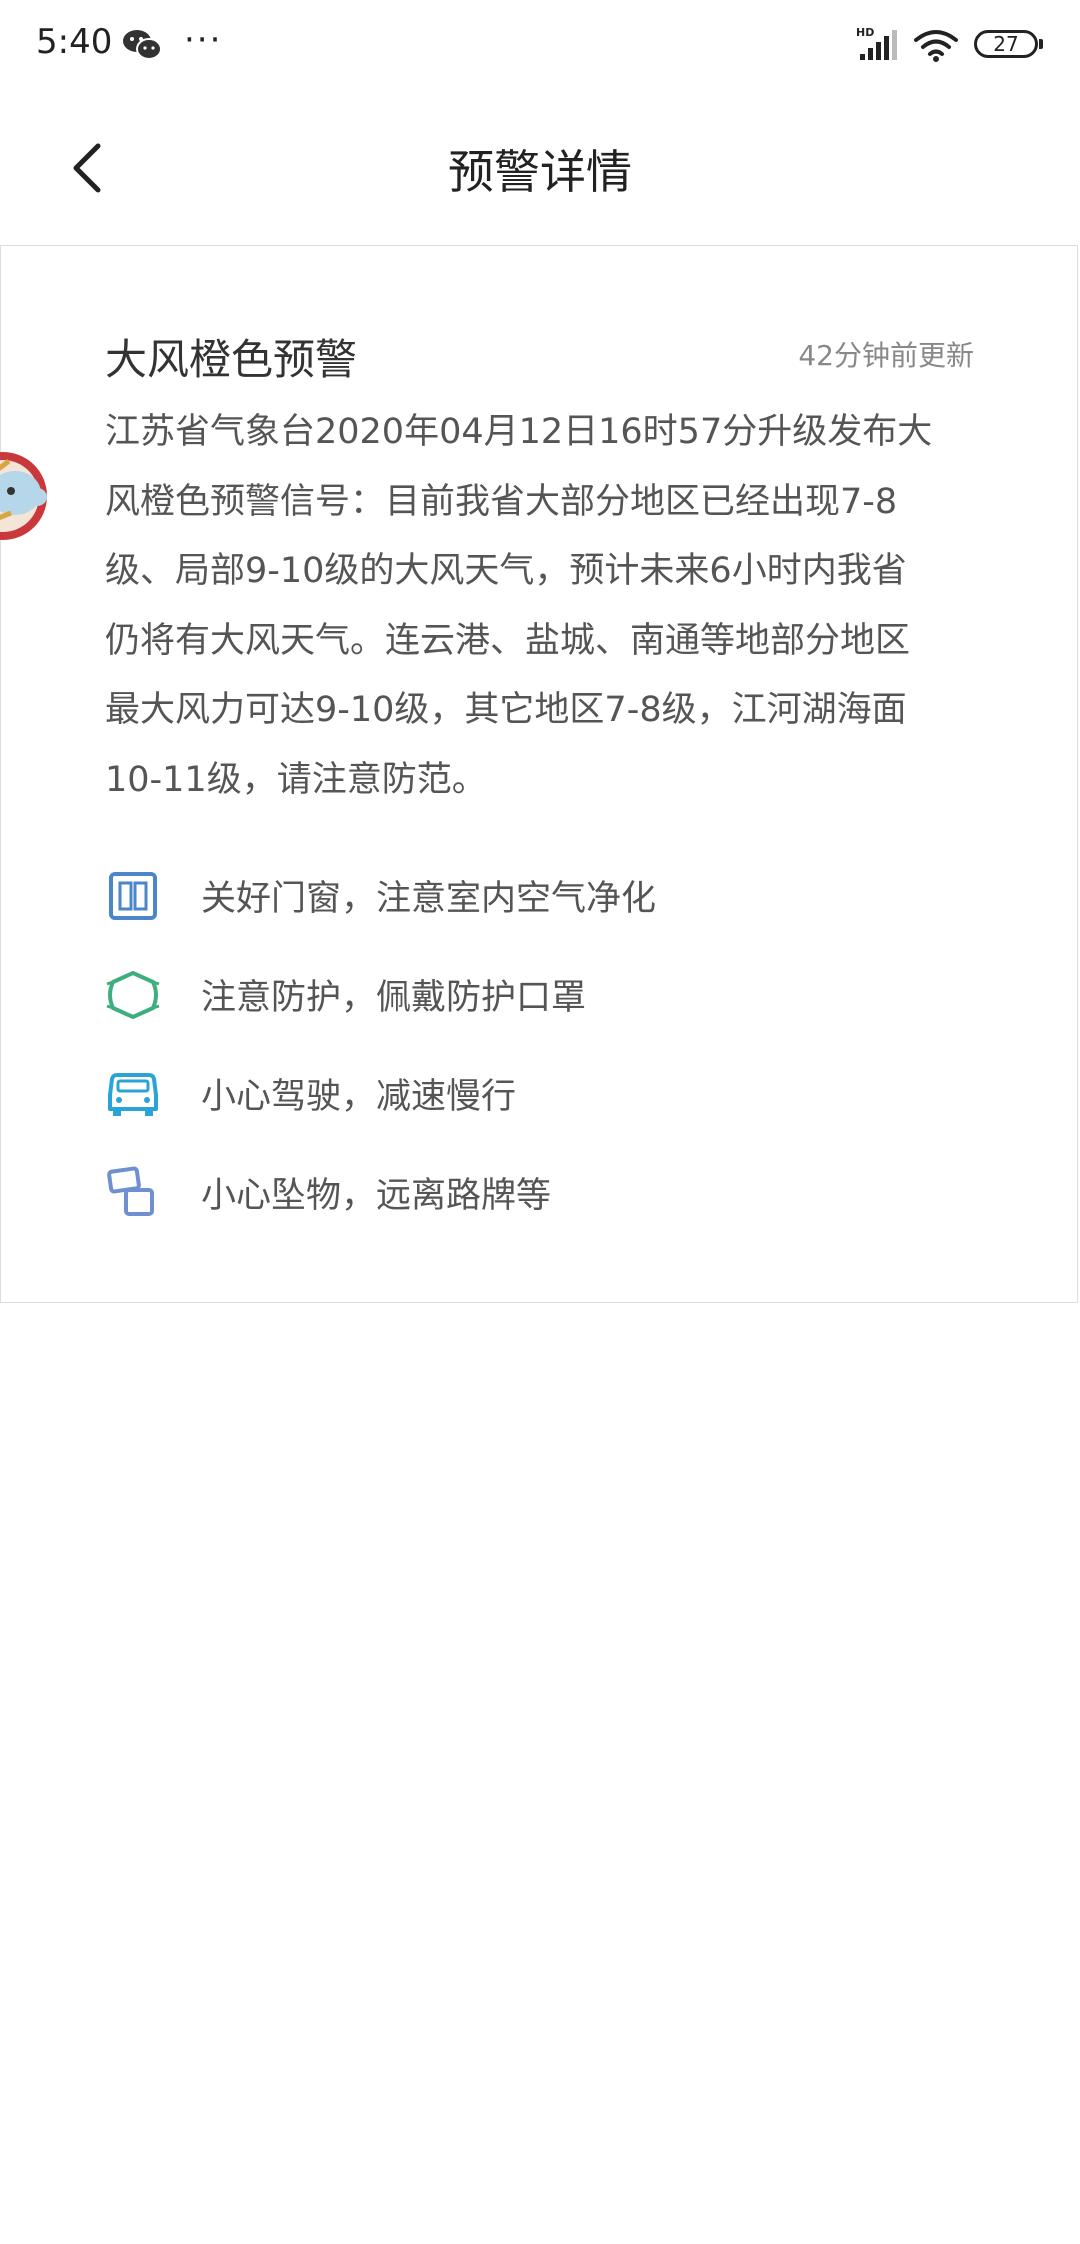 The height and width of the screenshot is (2244, 1080). Describe the element at coordinates (376, 1196) in the screenshot. I see `tip-text: 小心坠物，远离路牌等` at that location.